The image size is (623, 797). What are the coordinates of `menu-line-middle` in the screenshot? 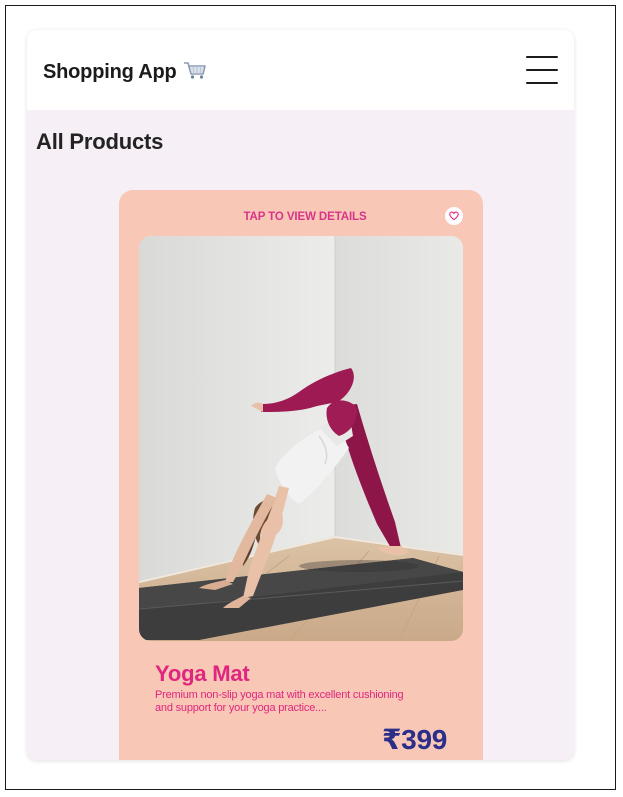 It's located at (542, 70).